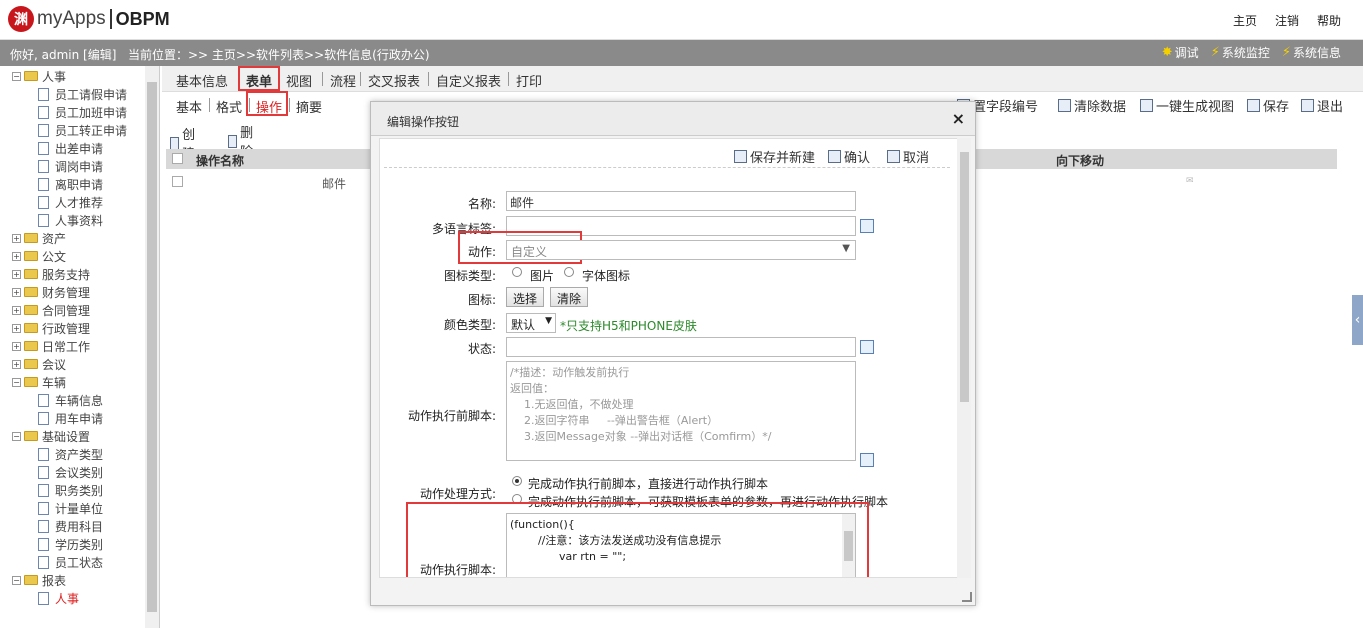 The image size is (1363, 628). What do you see at coordinates (79, 490) in the screenshot?
I see `sidebar-item-label: 职务类别` at bounding box center [79, 490].